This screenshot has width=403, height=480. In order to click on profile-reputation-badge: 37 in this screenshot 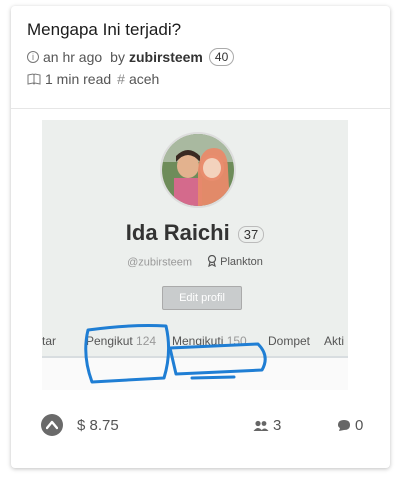, I will do `click(251, 234)`.